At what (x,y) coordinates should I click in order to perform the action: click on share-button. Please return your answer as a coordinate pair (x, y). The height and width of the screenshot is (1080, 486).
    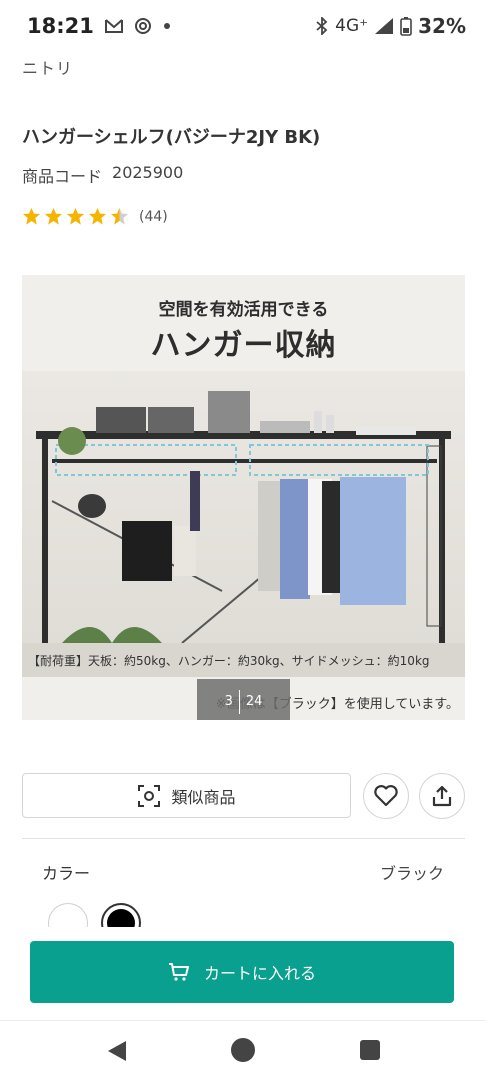
    Looking at the image, I should click on (442, 796).